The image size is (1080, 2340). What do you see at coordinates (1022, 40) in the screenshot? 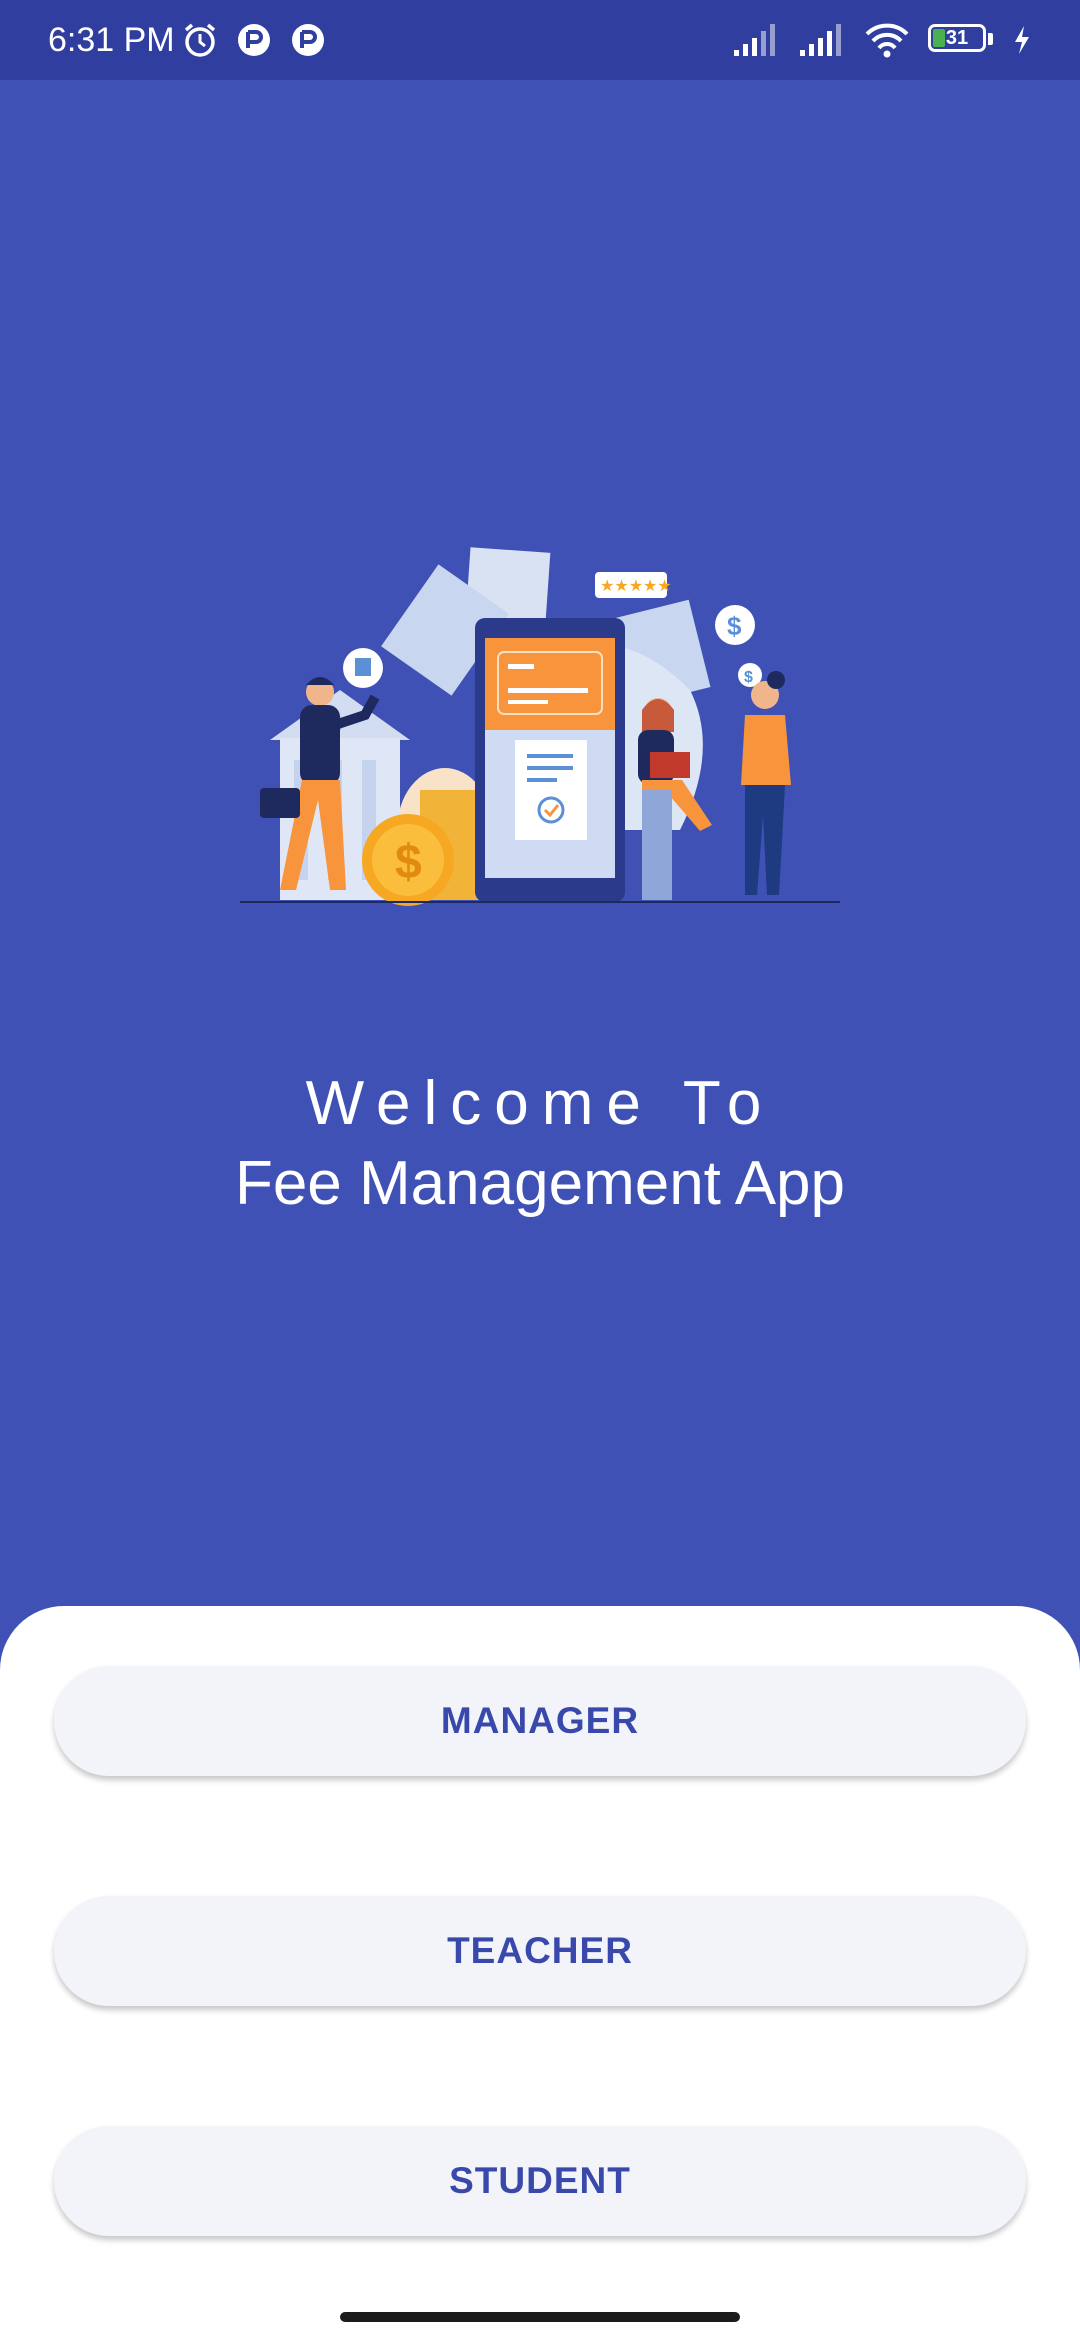
I see `charging-icon` at bounding box center [1022, 40].